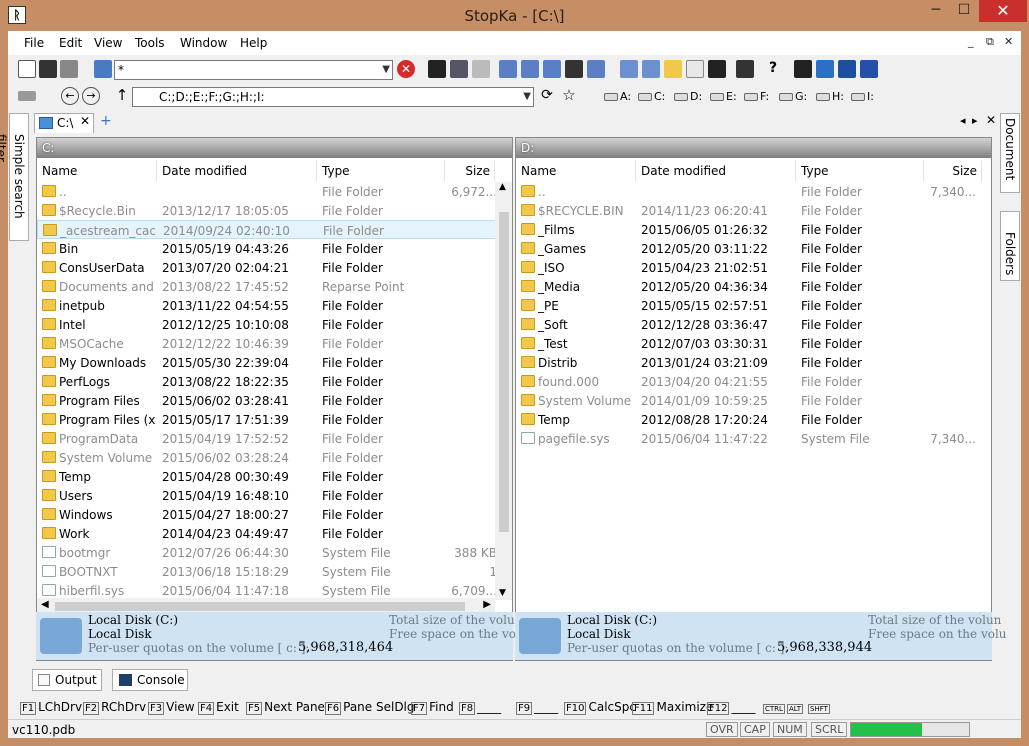  Describe the element at coordinates (502, 187) in the screenshot. I see `scroll-up-icon: ▲` at that location.